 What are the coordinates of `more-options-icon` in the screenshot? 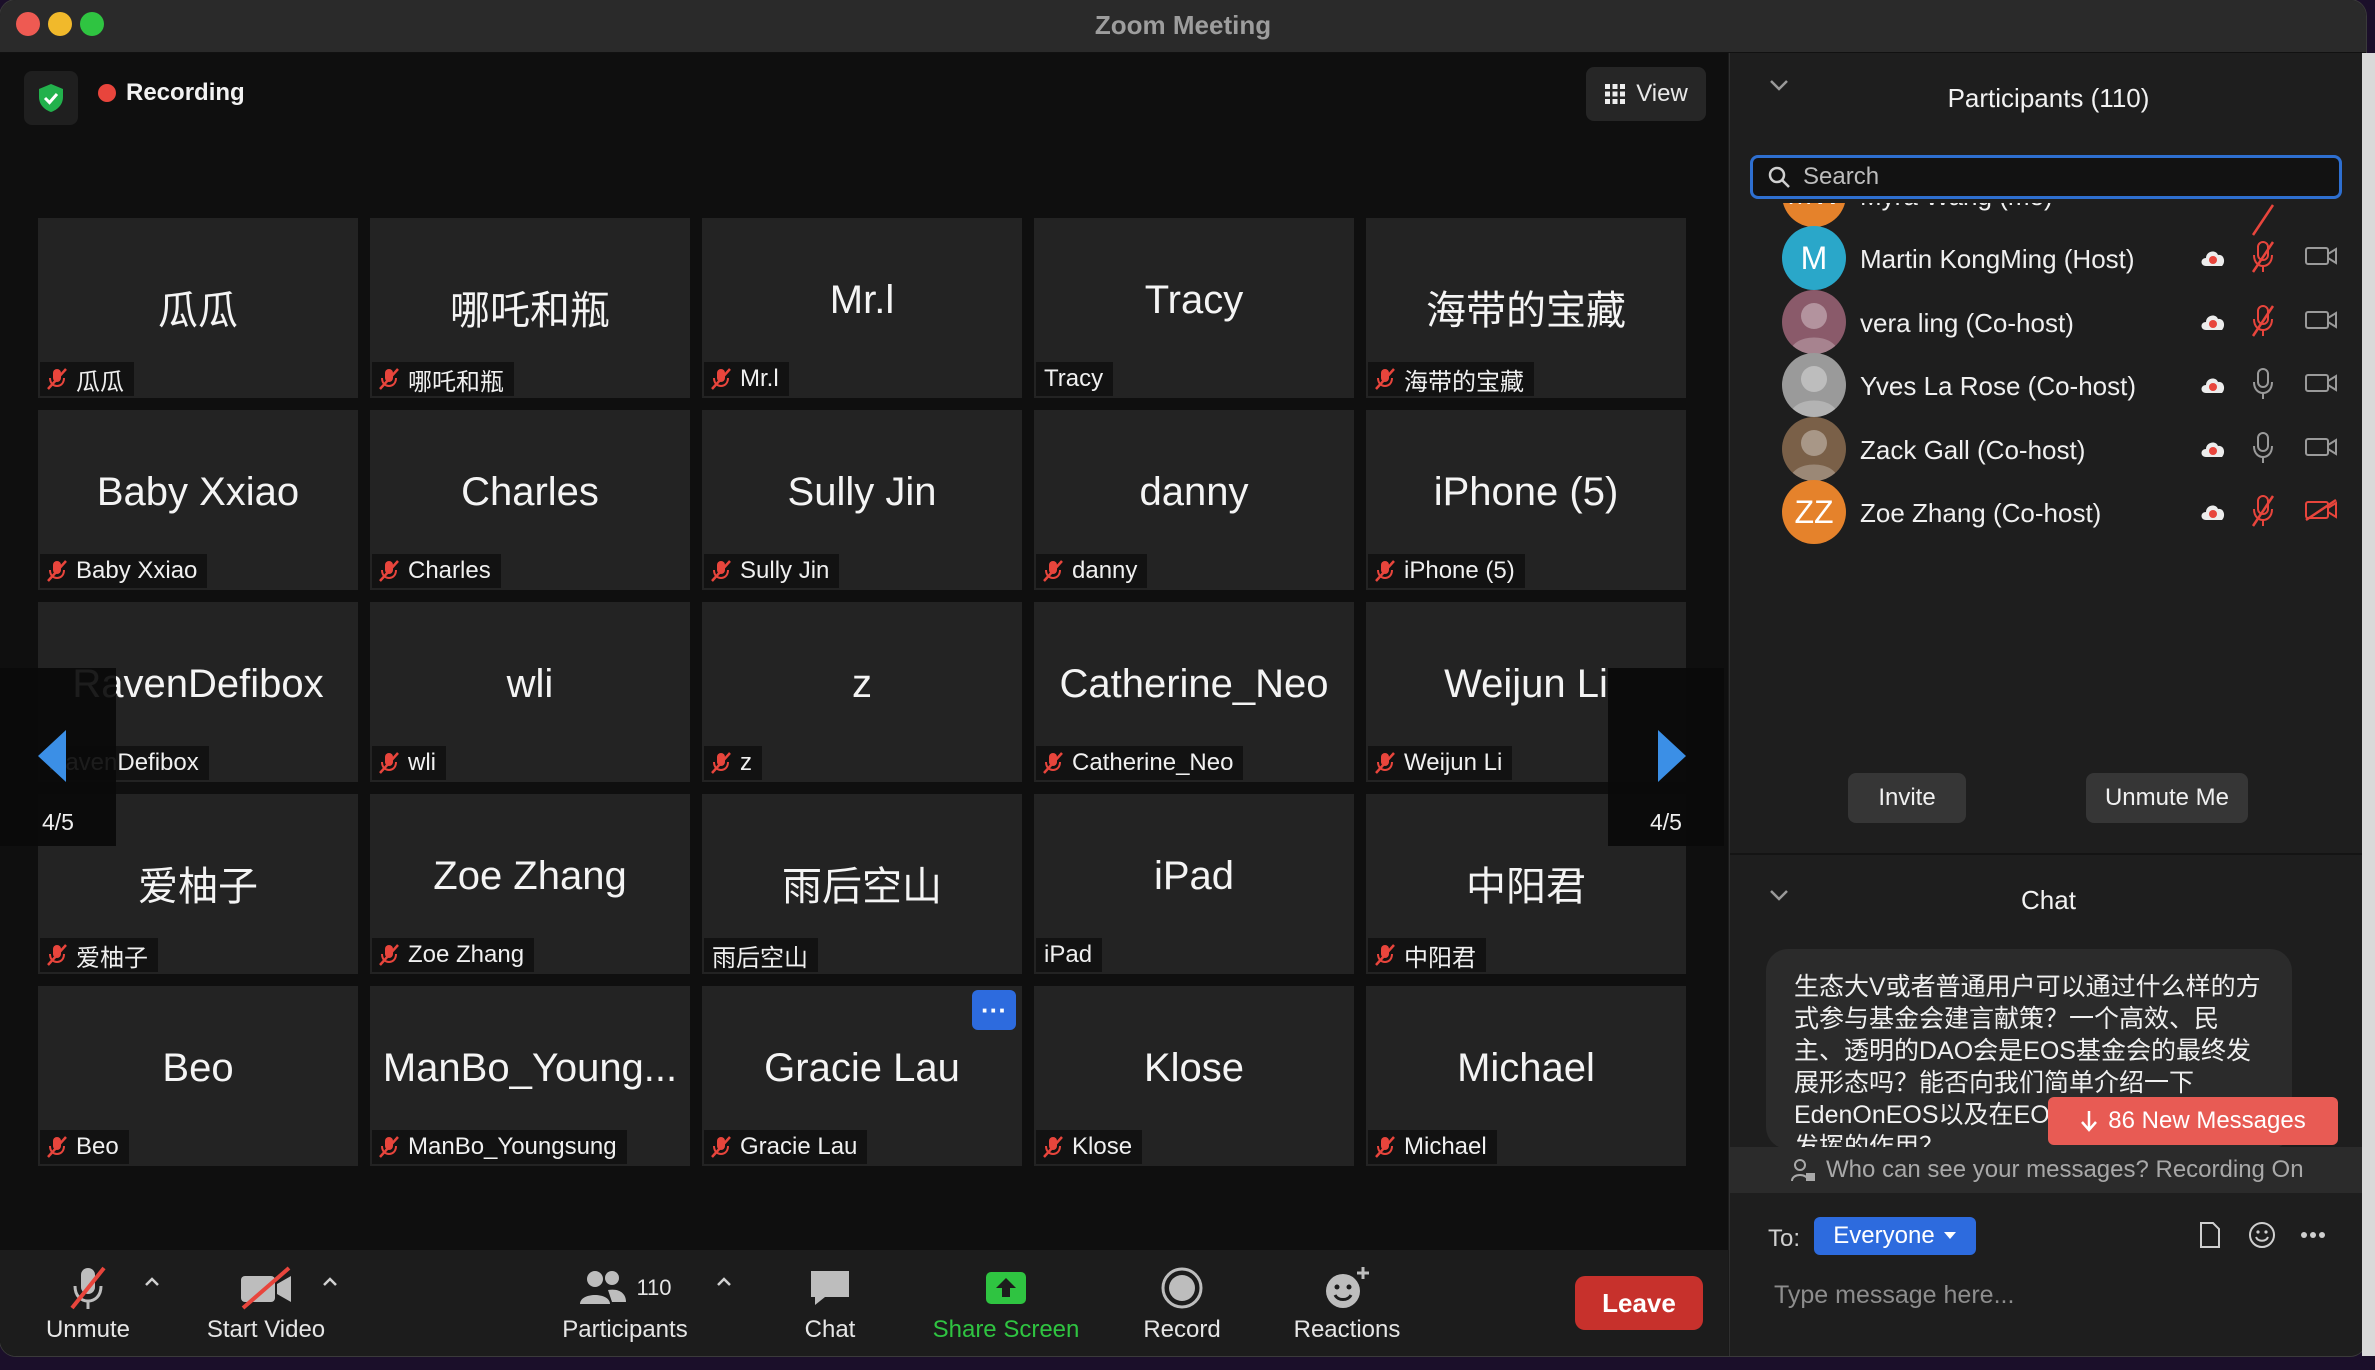 It's located at (2313, 1235).